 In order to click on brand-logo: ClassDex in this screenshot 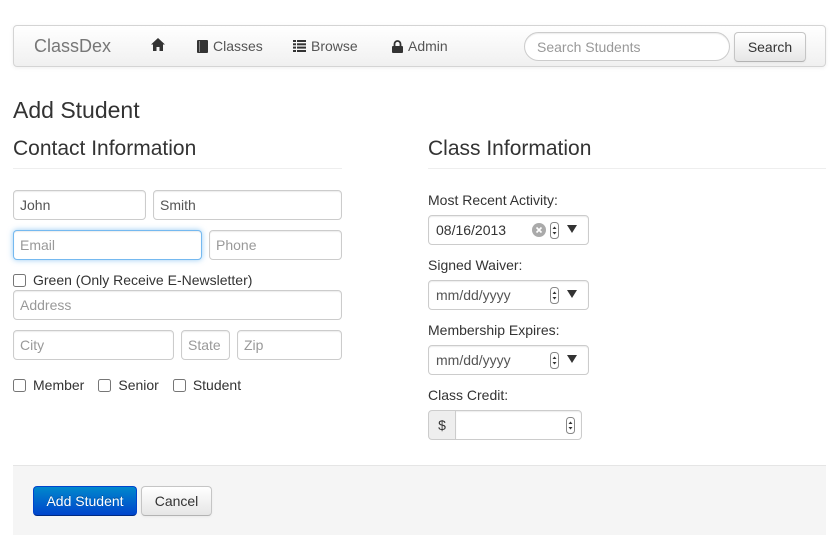, I will do `click(72, 46)`.